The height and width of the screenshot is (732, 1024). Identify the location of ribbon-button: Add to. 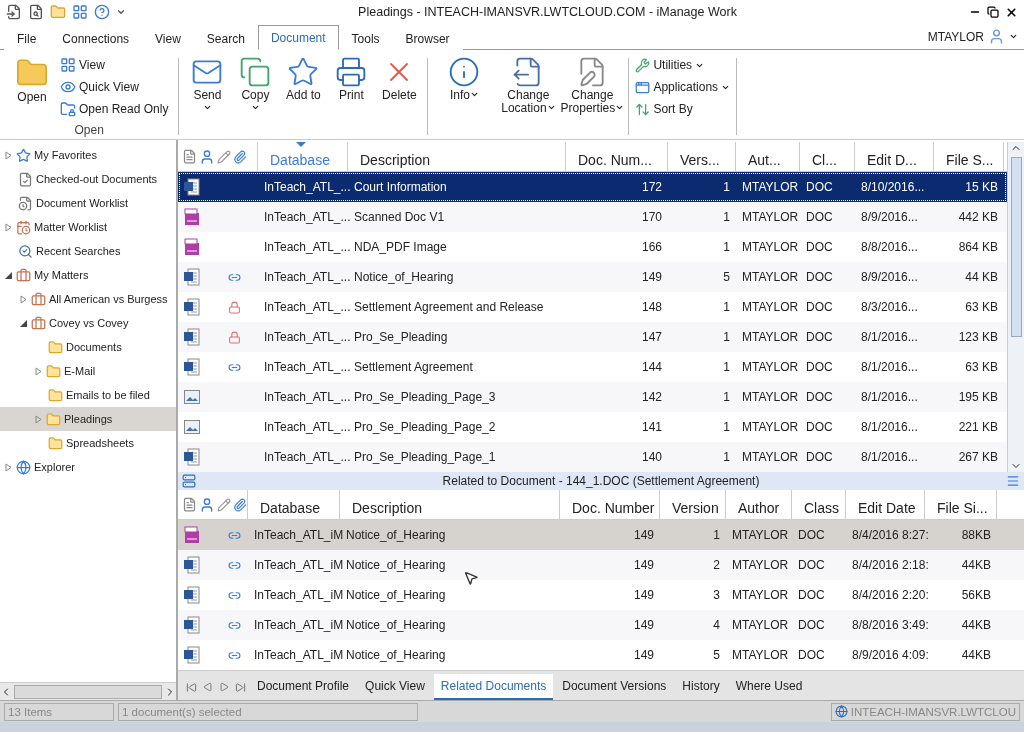
(303, 96).